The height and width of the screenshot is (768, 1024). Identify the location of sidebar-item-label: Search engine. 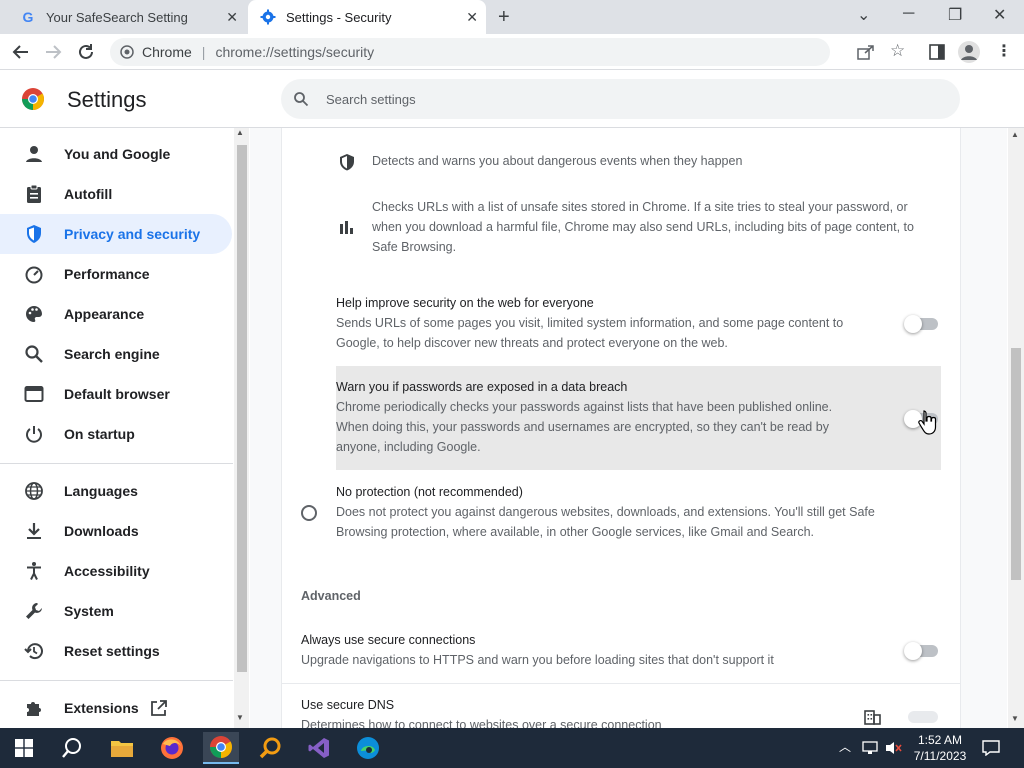
(112, 354).